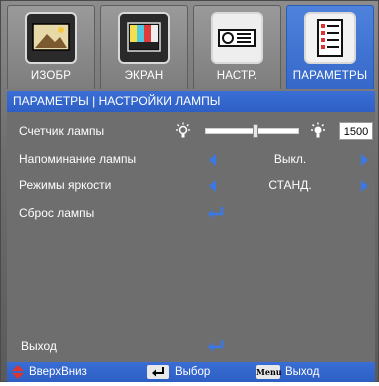 The width and height of the screenshot is (379, 386). I want to click on menu-item-lamp-reminder: Напоминание лампы Выкл., so click(191, 159).